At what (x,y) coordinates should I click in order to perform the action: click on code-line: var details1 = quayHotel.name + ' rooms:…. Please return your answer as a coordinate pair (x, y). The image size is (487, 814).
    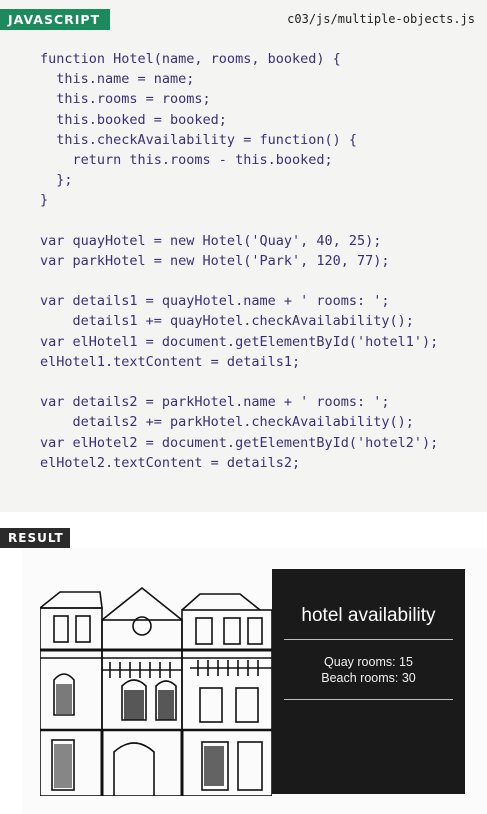
    Looking at the image, I should click on (215, 301).